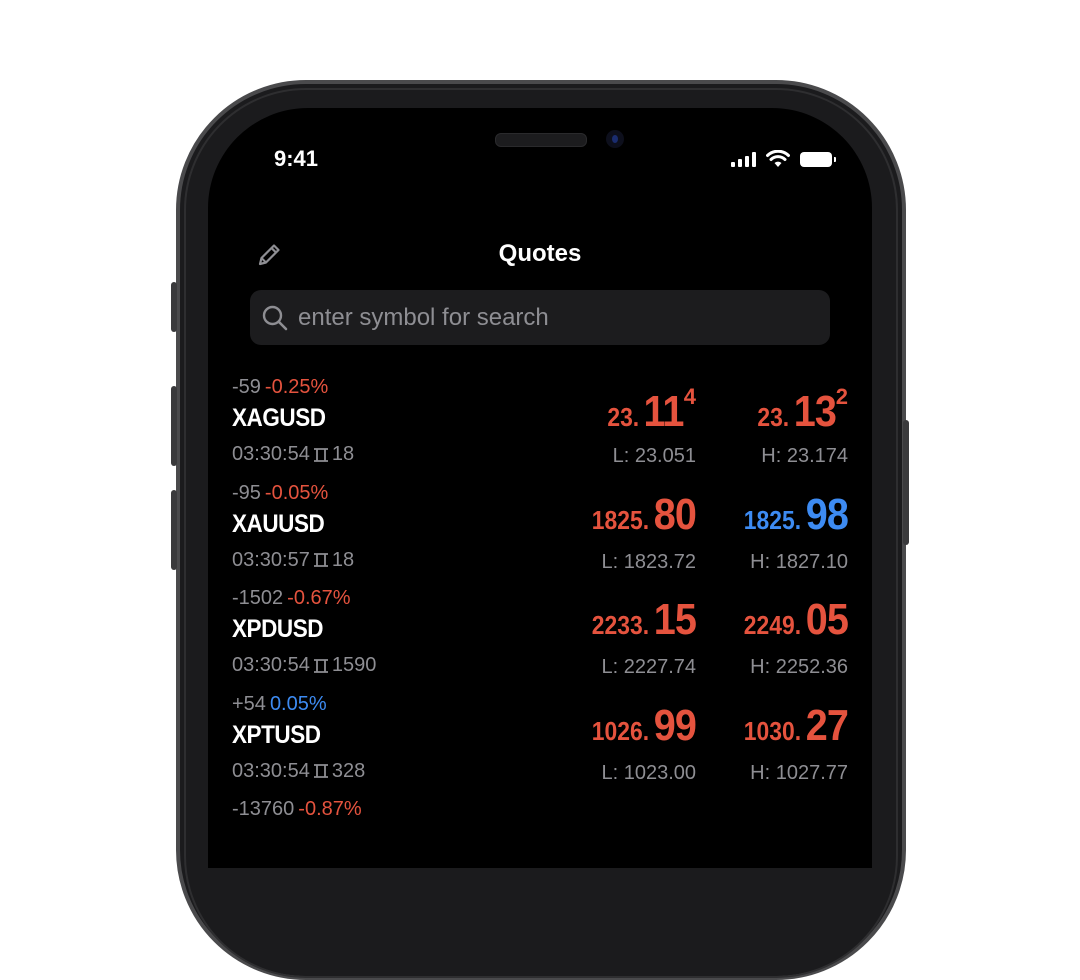 This screenshot has height=980, width=1080. Describe the element at coordinates (654, 456) in the screenshot. I see `low-price: L: 23.051` at that location.